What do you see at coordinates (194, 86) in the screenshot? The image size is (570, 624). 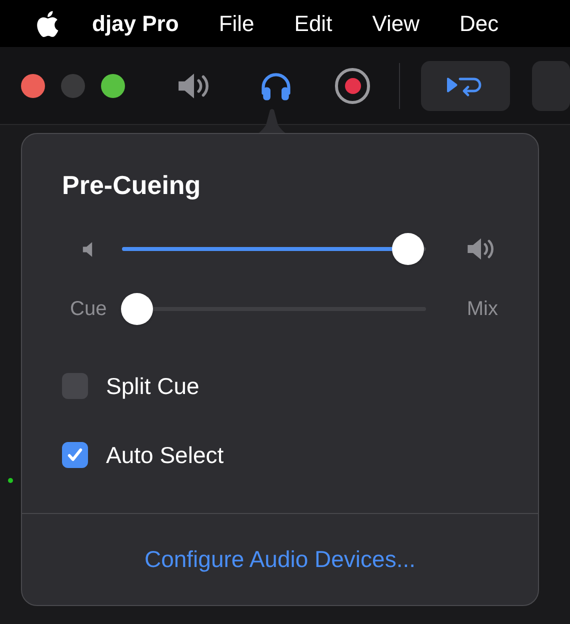 I see `speaker-icon` at bounding box center [194, 86].